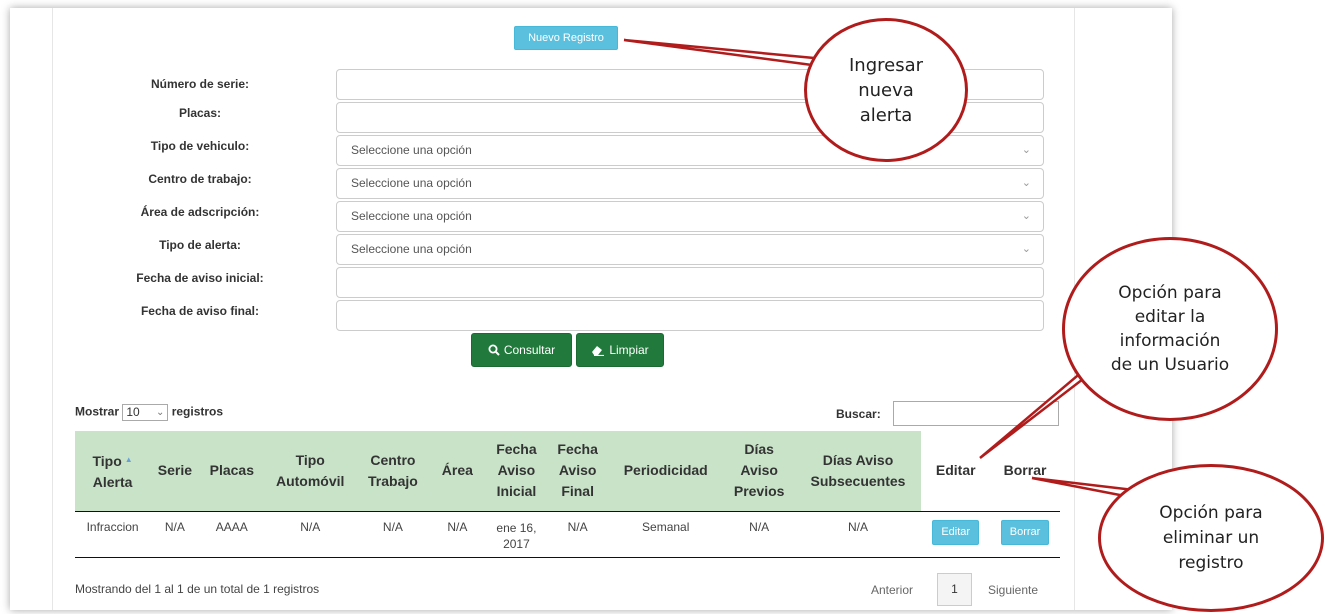 This screenshot has height=614, width=1325. Describe the element at coordinates (886, 90) in the screenshot. I see `callout-new-alert: Ingresar nueva alerta` at that location.